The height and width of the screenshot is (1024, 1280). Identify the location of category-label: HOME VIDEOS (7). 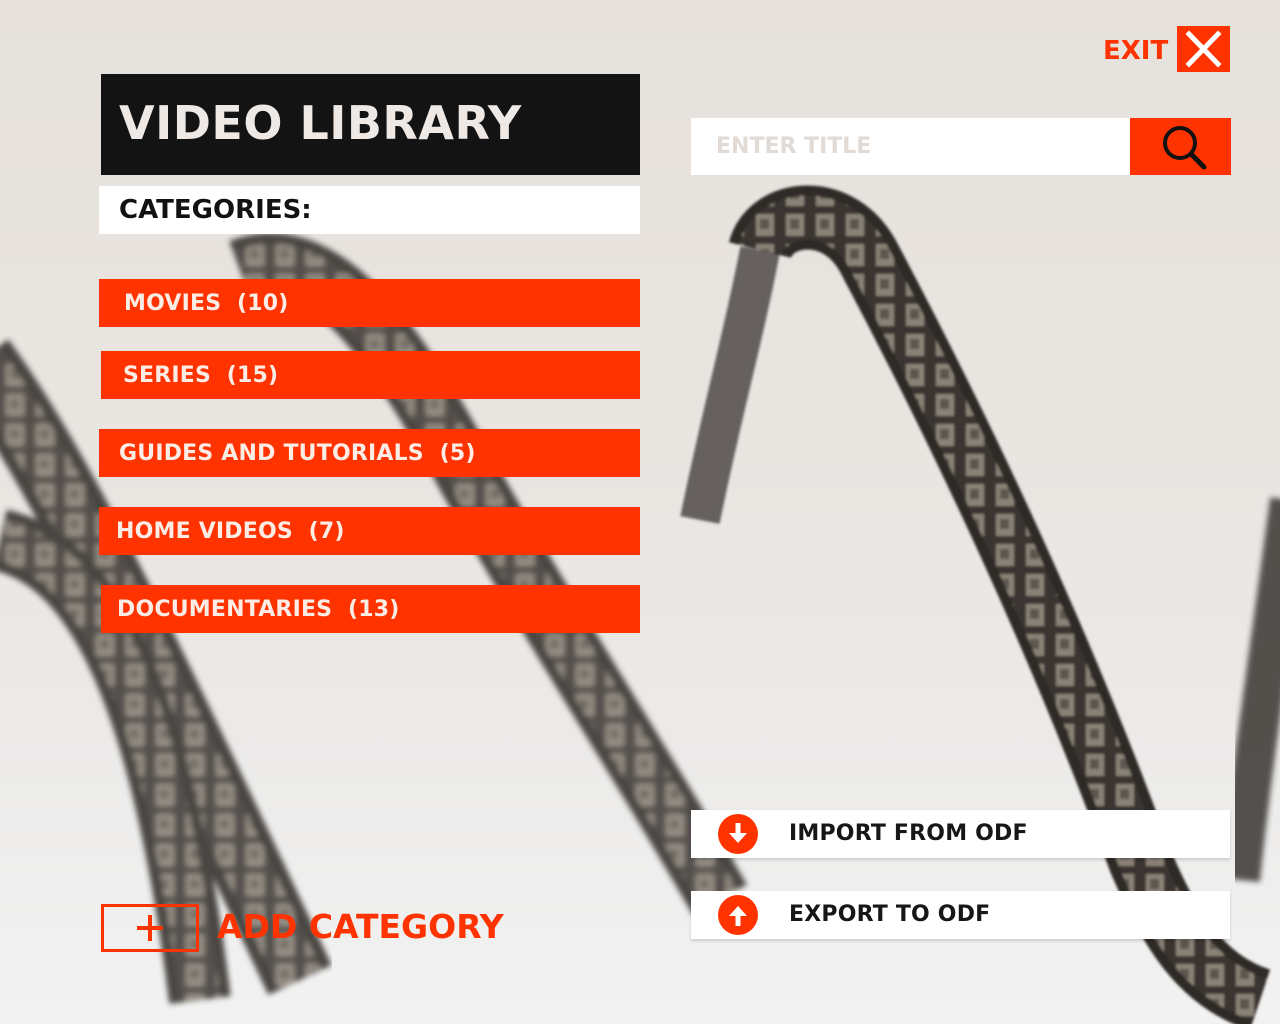
(230, 531).